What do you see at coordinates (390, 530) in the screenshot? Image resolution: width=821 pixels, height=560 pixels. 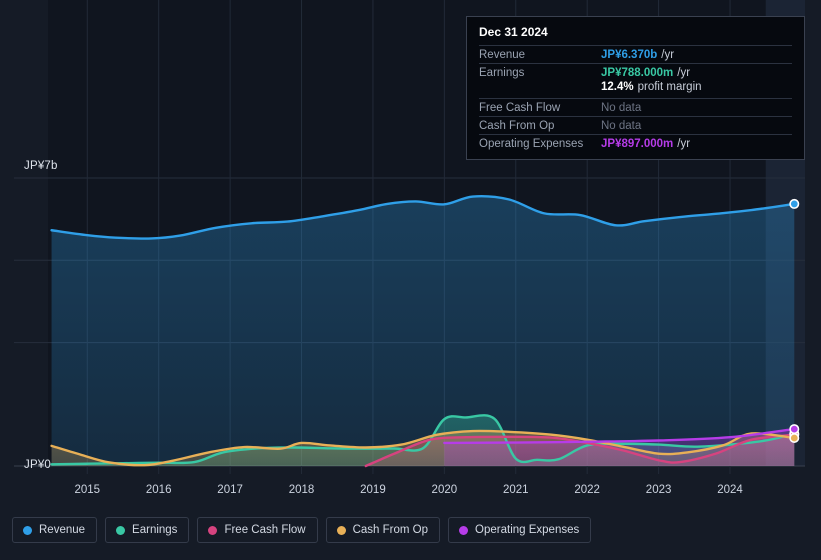 I see `legend-item-label: Cash From Op` at bounding box center [390, 530].